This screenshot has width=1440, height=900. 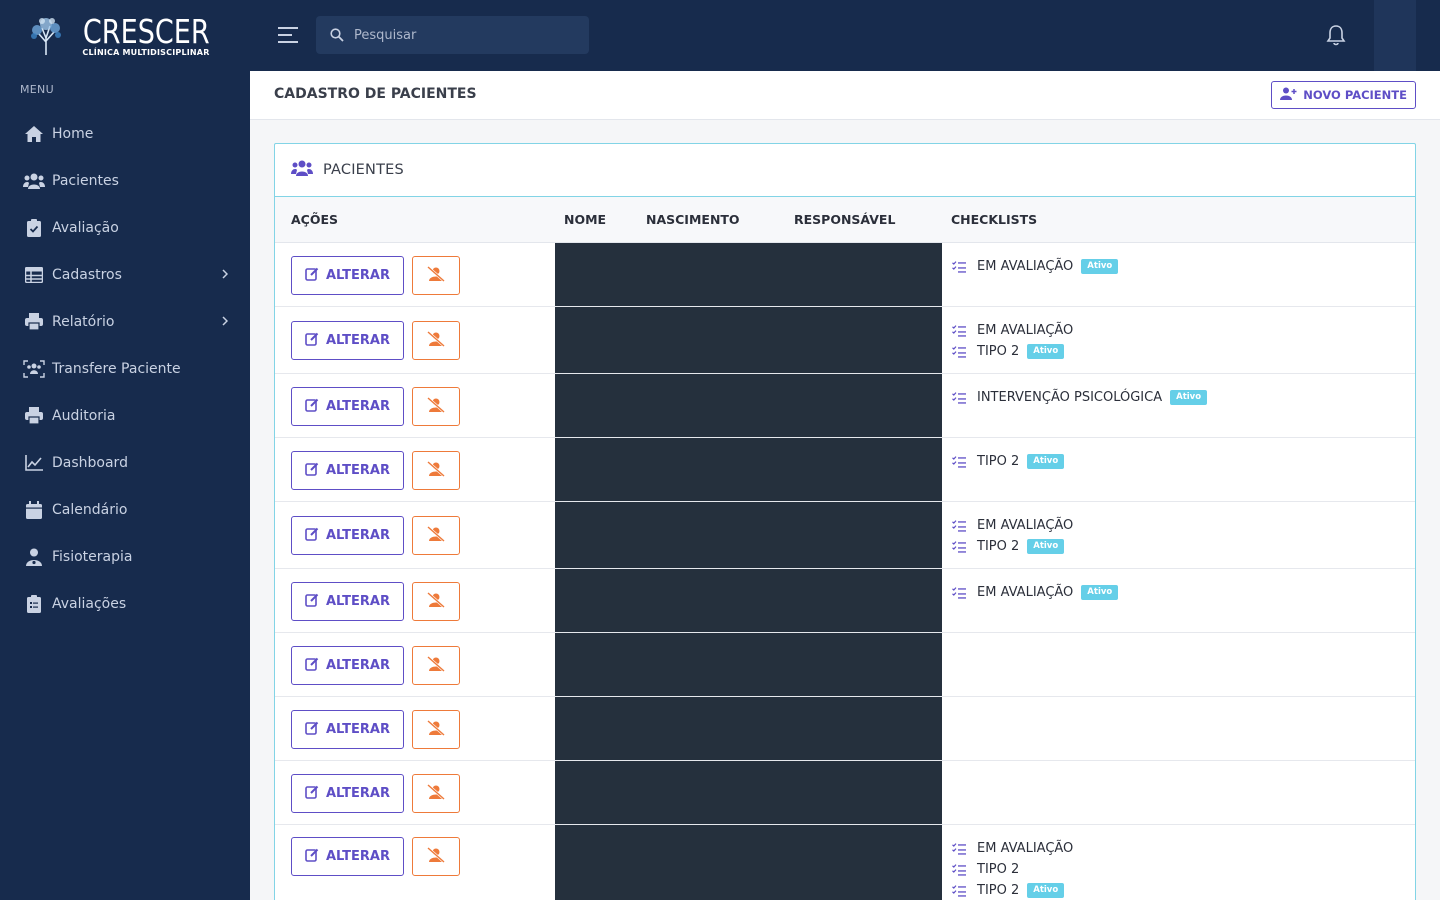 I want to click on user-menu-area, so click(x=1395, y=35).